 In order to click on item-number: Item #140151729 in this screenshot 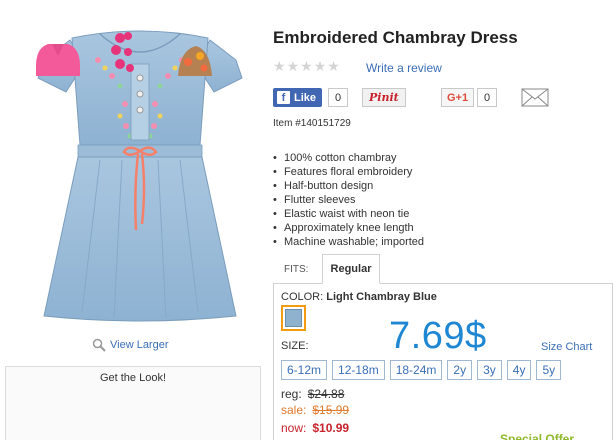, I will do `click(312, 123)`.